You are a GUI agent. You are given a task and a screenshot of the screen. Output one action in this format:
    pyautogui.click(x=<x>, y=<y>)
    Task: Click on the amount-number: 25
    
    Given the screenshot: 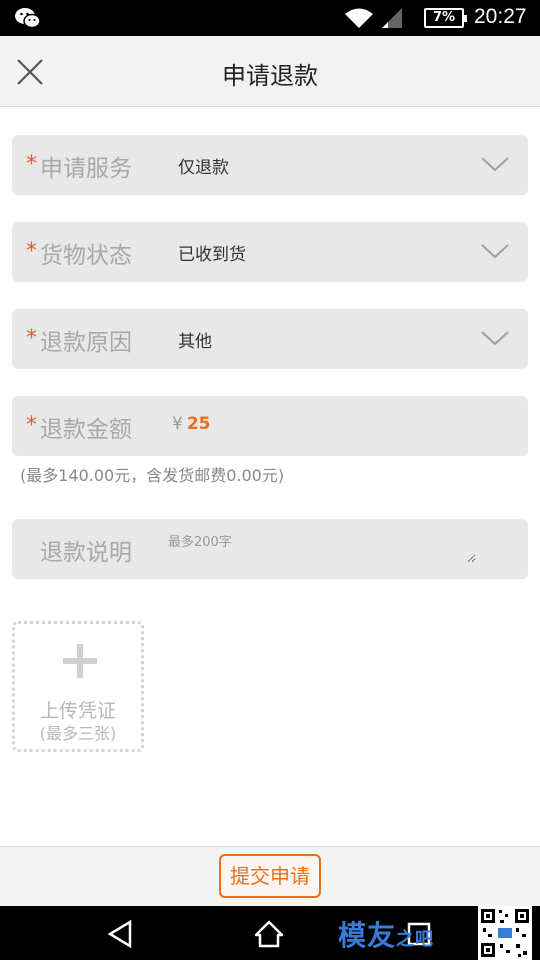 What is the action you would take?
    pyautogui.click(x=198, y=424)
    